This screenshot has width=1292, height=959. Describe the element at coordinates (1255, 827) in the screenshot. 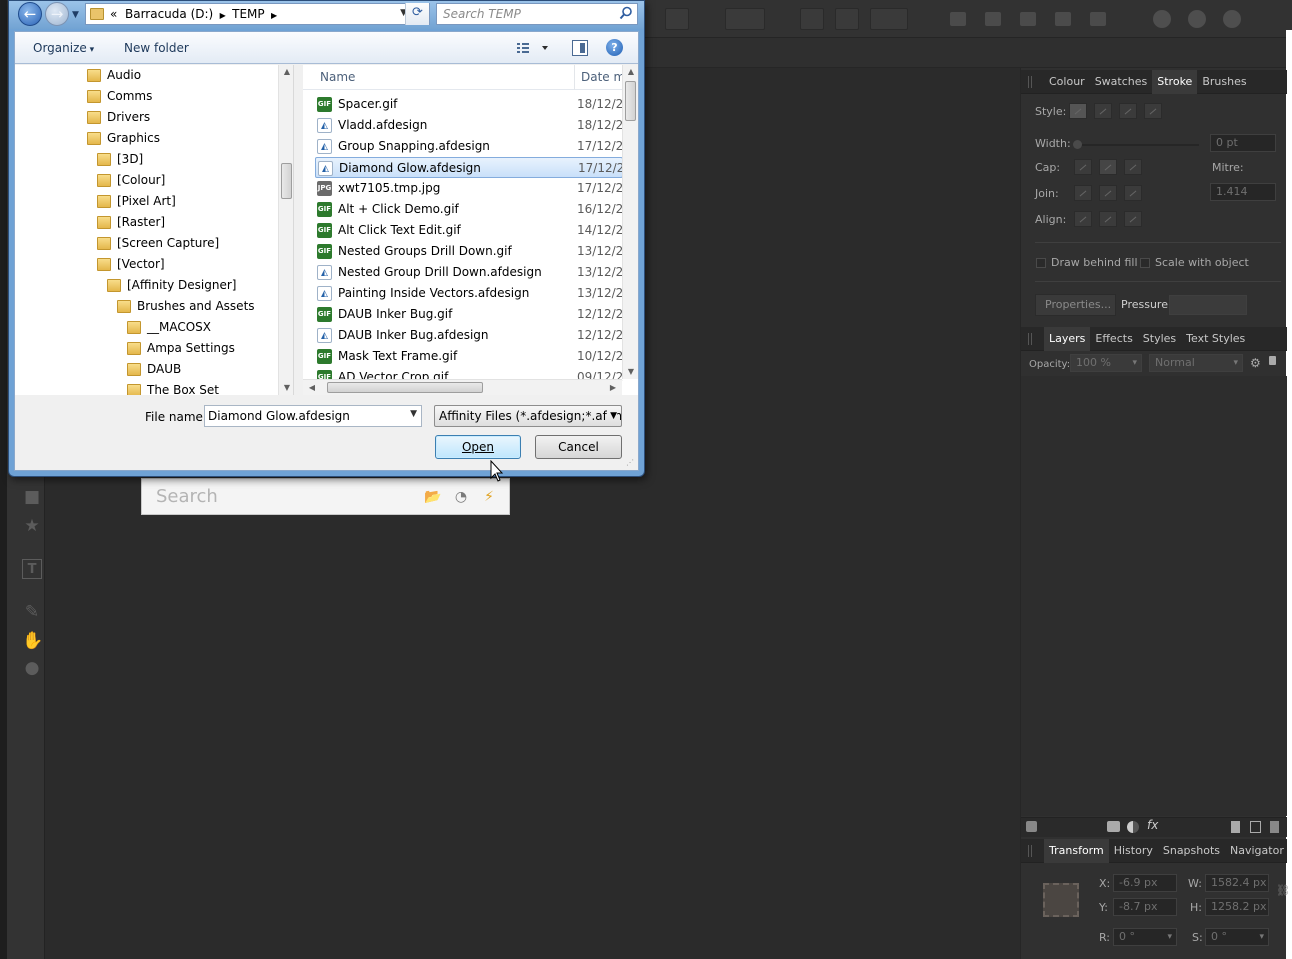

I see `add-group-icon` at that location.